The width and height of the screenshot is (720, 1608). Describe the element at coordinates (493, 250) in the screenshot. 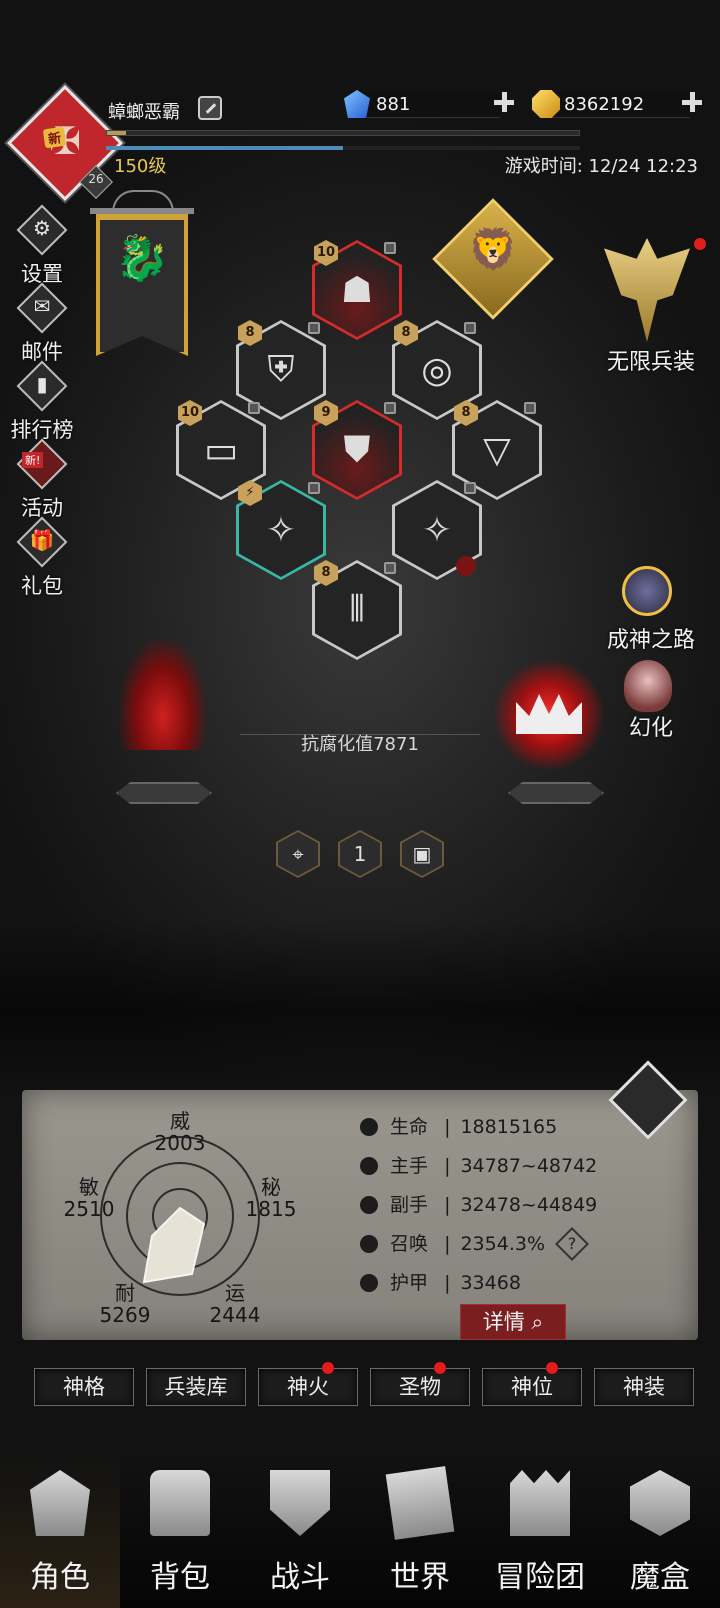

I see `lion-head-icon: 🦁` at that location.